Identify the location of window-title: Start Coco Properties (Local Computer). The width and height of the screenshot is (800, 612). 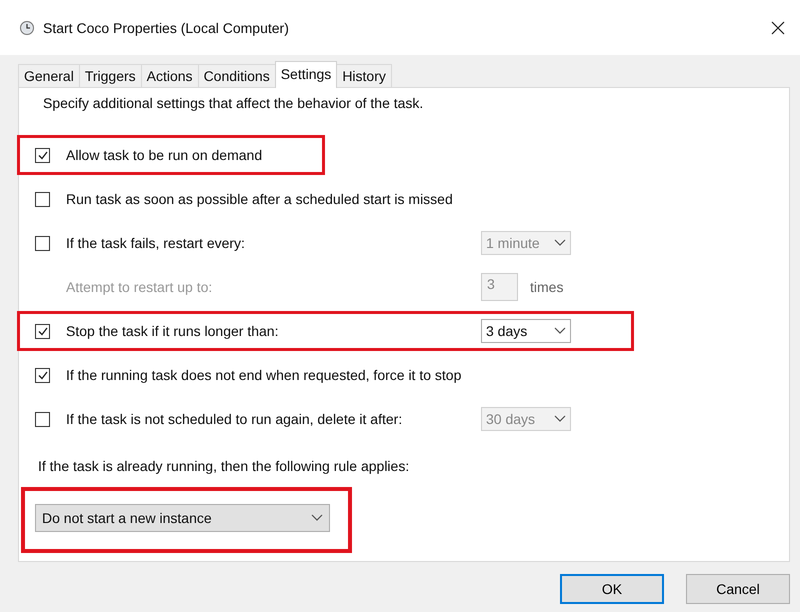
(166, 28).